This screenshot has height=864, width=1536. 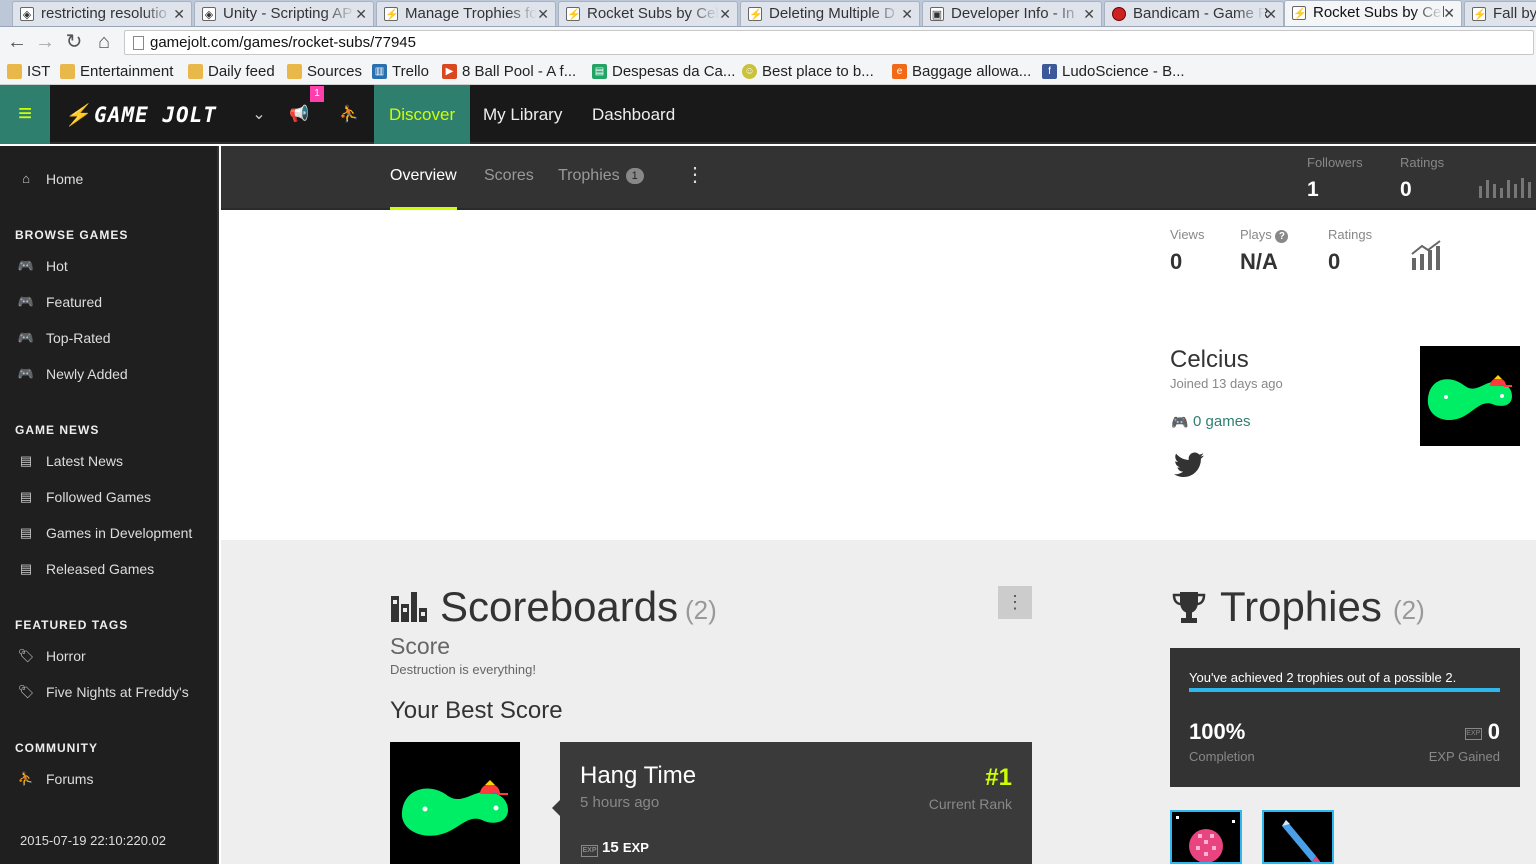 I want to click on home-icon: ⌂, so click(x=104, y=43).